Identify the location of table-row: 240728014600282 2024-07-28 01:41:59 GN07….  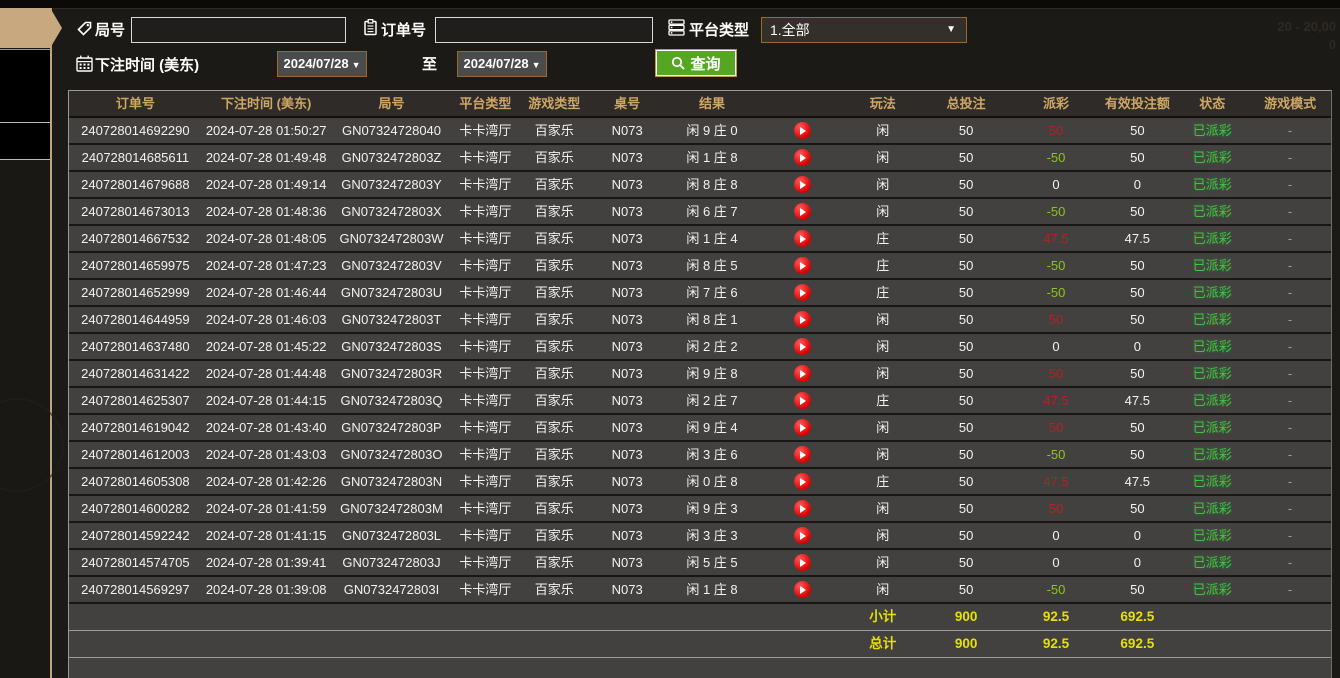
(700, 509).